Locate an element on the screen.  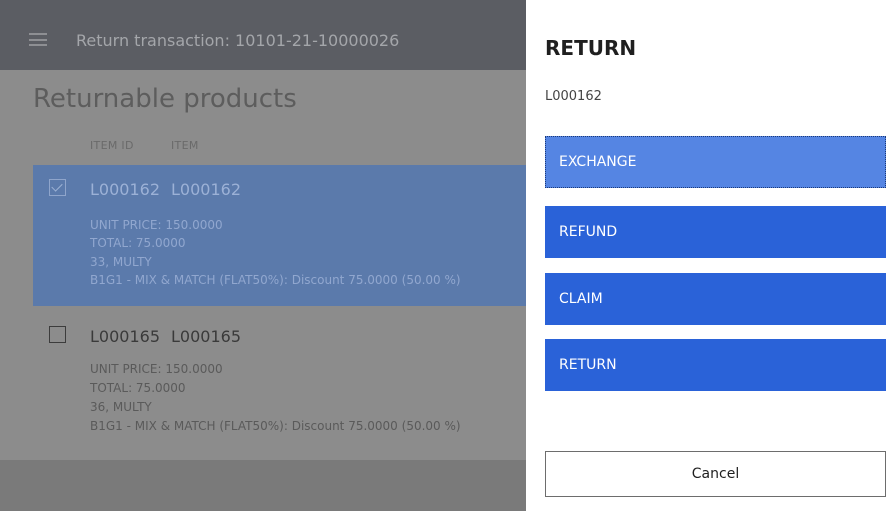
return-button: RETURN is located at coordinates (715, 365).